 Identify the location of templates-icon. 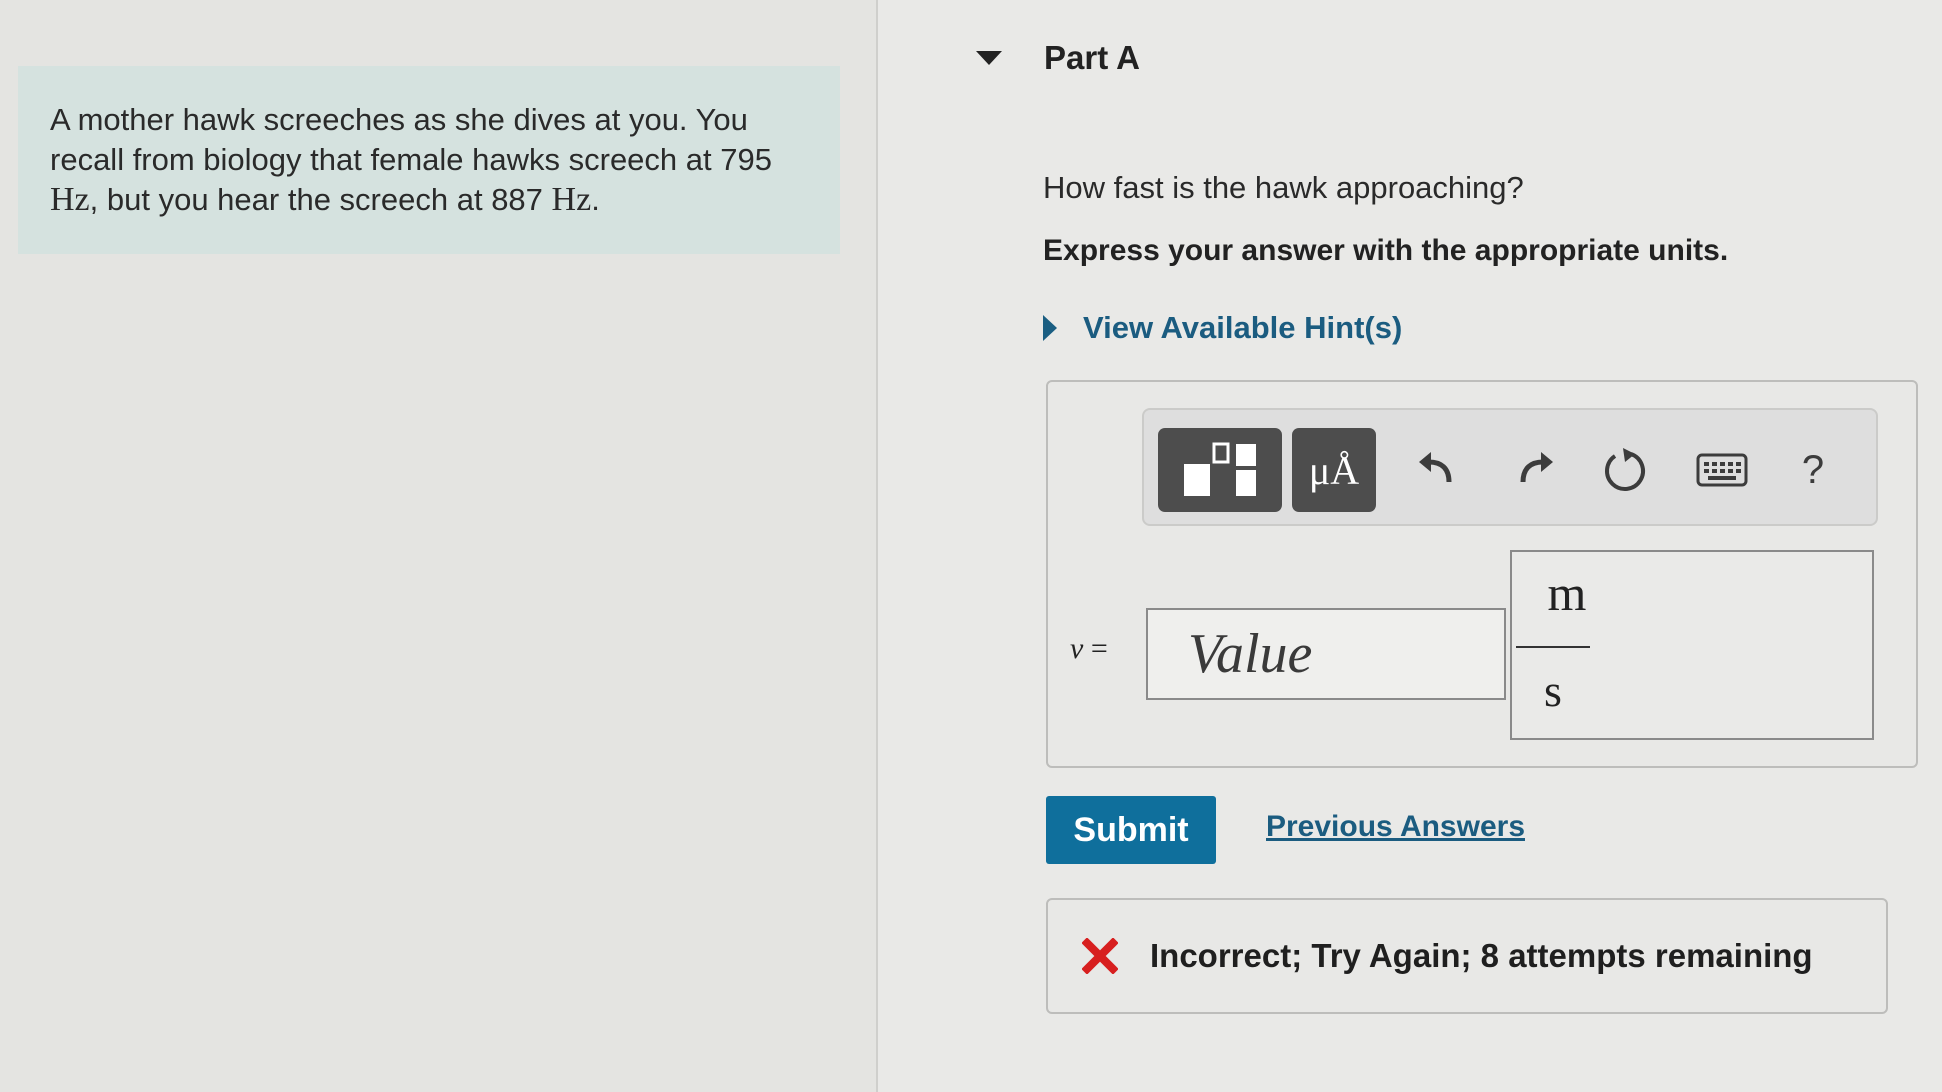
(1220, 469).